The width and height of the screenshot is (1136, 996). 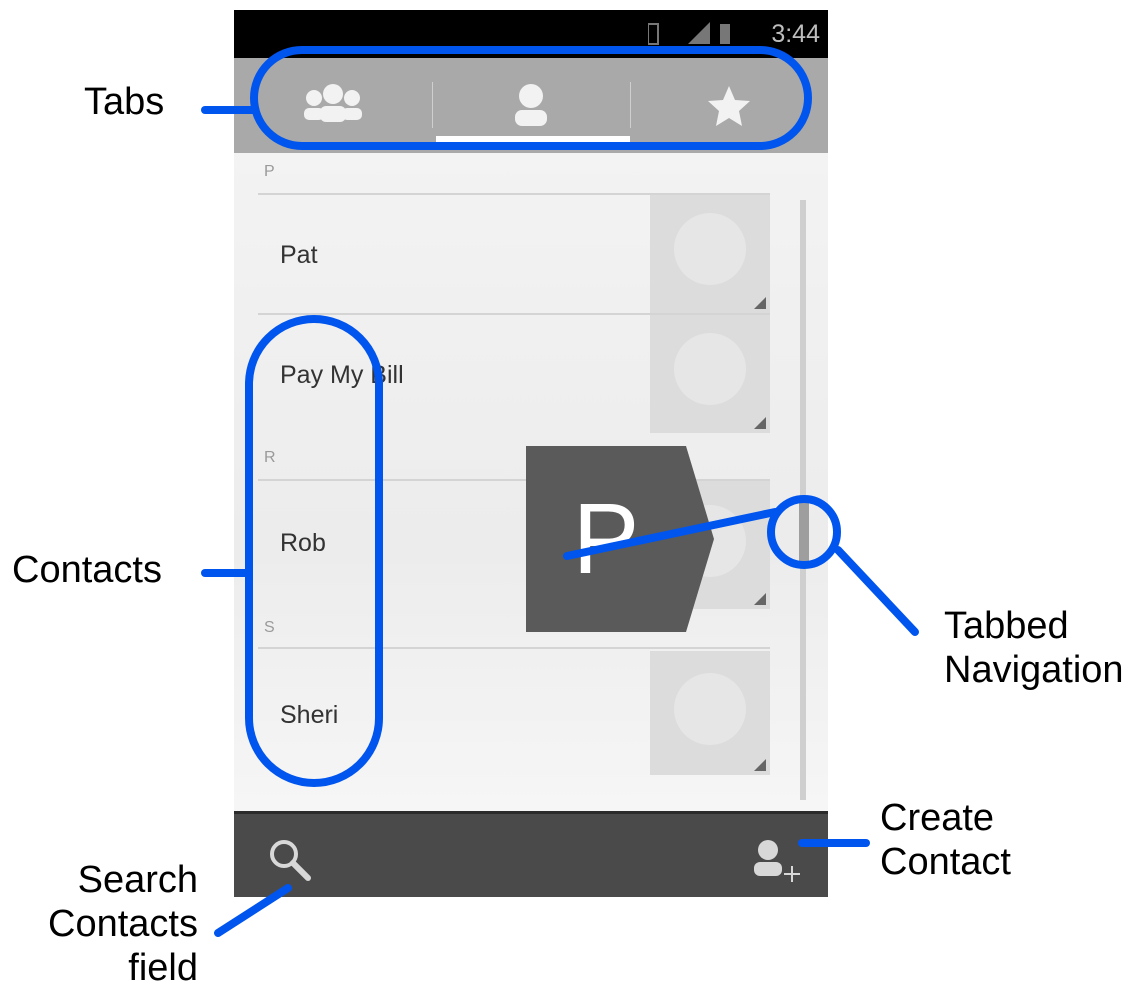 I want to click on label-line: Tabbed, so click(x=1006, y=626).